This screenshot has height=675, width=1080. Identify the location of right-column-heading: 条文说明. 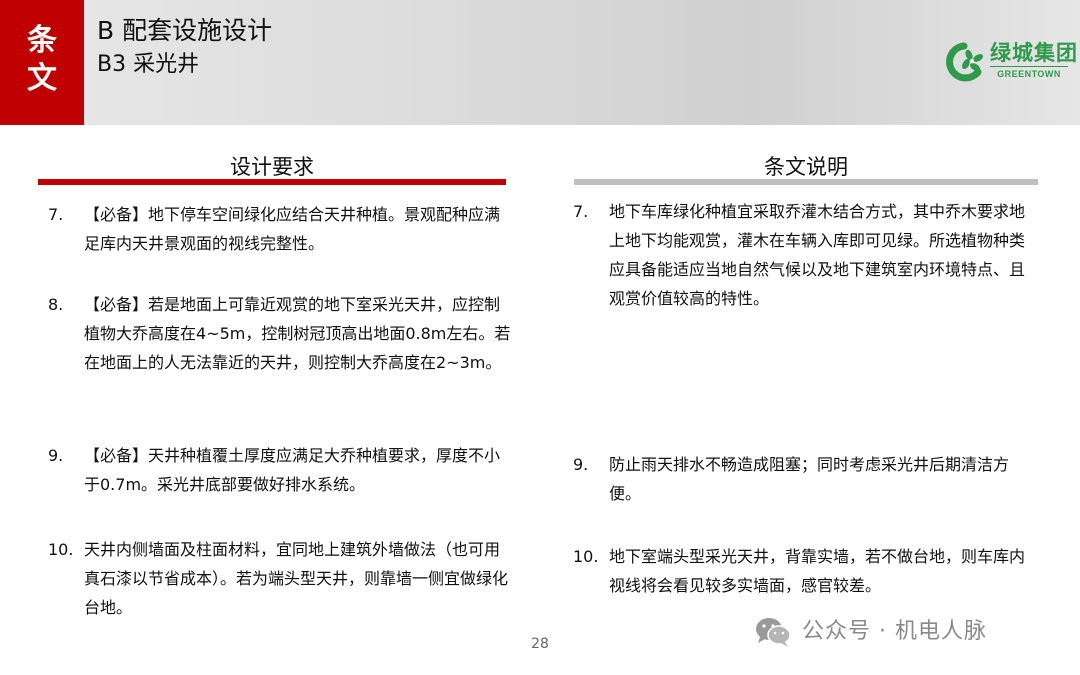
(806, 167).